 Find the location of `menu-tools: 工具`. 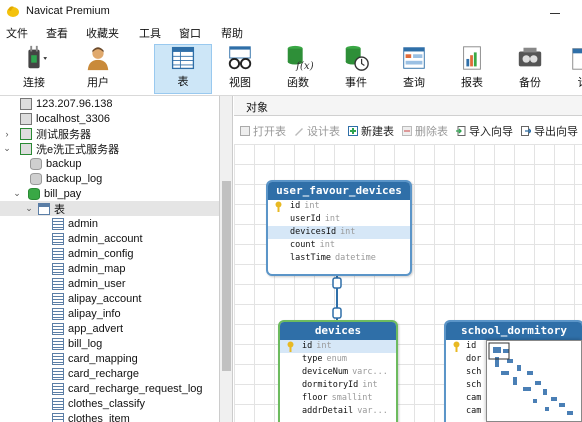

menu-tools: 工具 is located at coordinates (150, 33).